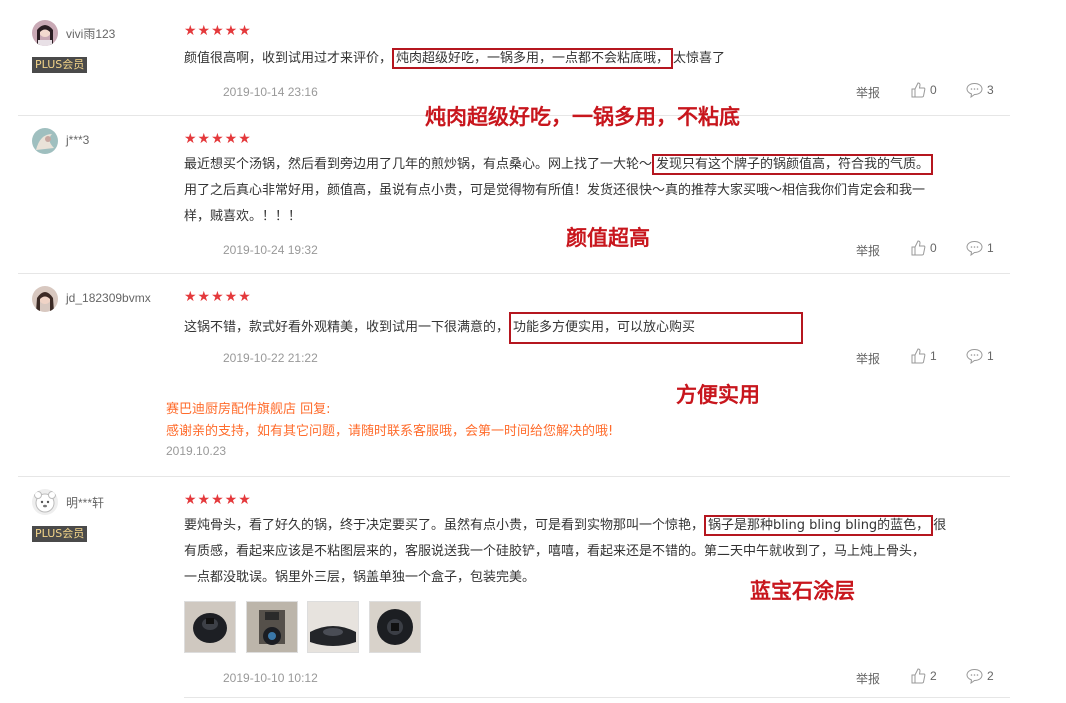  I want to click on callout-annotation: 炖肉超级好吃，一锅多用，不粘底, so click(582, 117).